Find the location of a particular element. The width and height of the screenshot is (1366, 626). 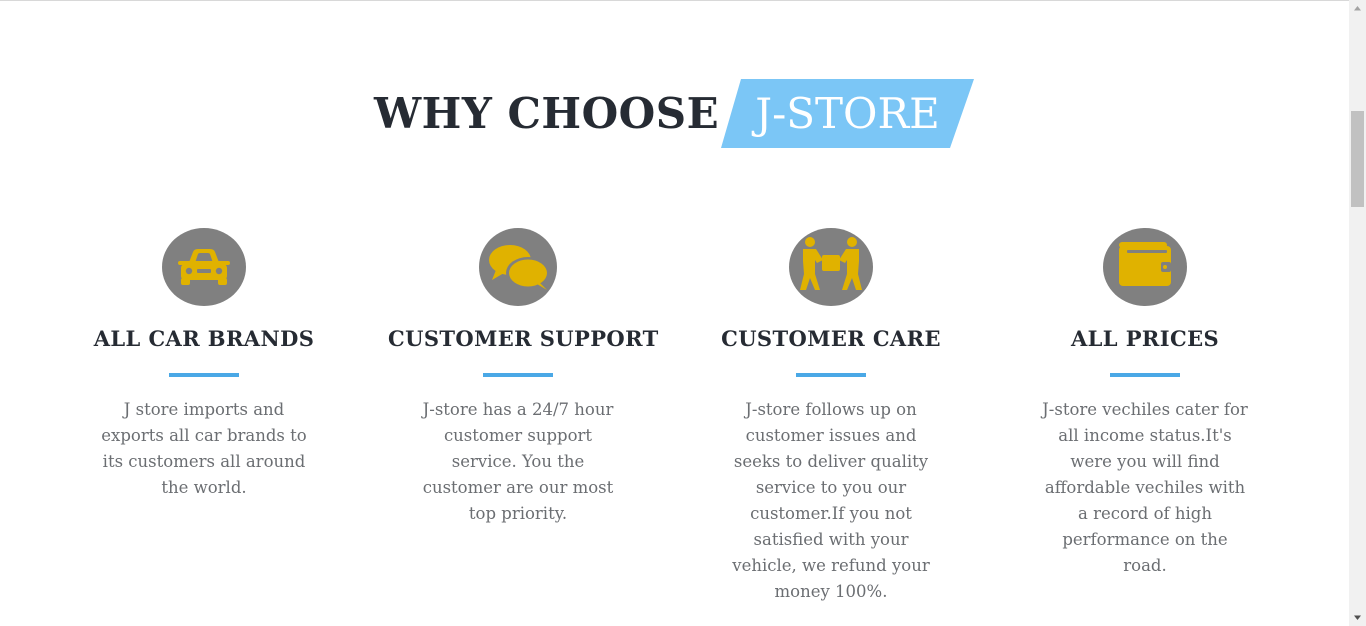

scroll-down-arrow-icon is located at coordinates (1357, 617).